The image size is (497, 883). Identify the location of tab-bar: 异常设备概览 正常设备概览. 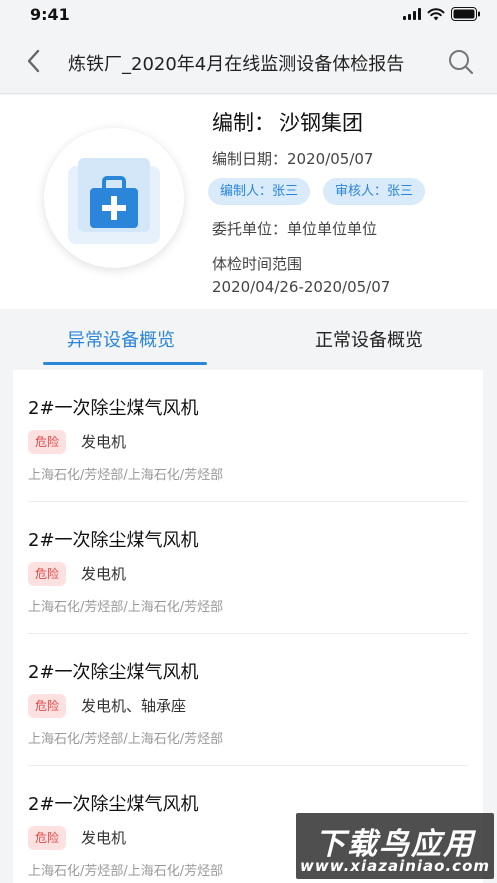
(248, 338).